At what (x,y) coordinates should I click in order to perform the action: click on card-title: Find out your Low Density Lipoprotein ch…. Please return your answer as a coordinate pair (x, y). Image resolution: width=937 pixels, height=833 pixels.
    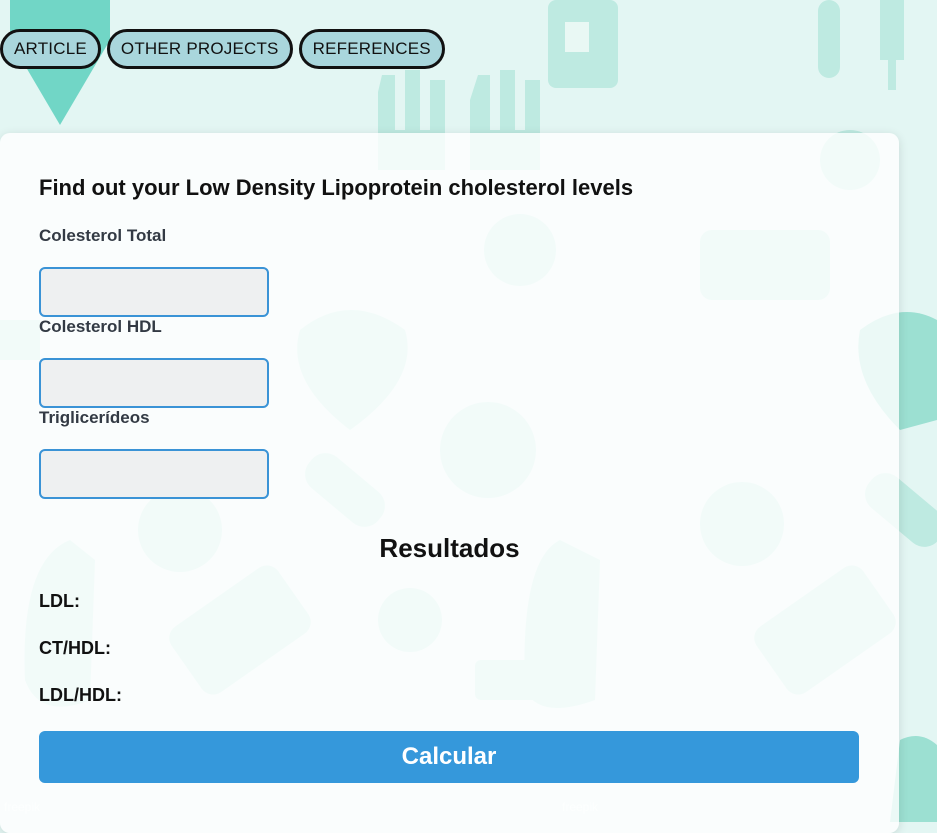
    Looking at the image, I should click on (336, 187).